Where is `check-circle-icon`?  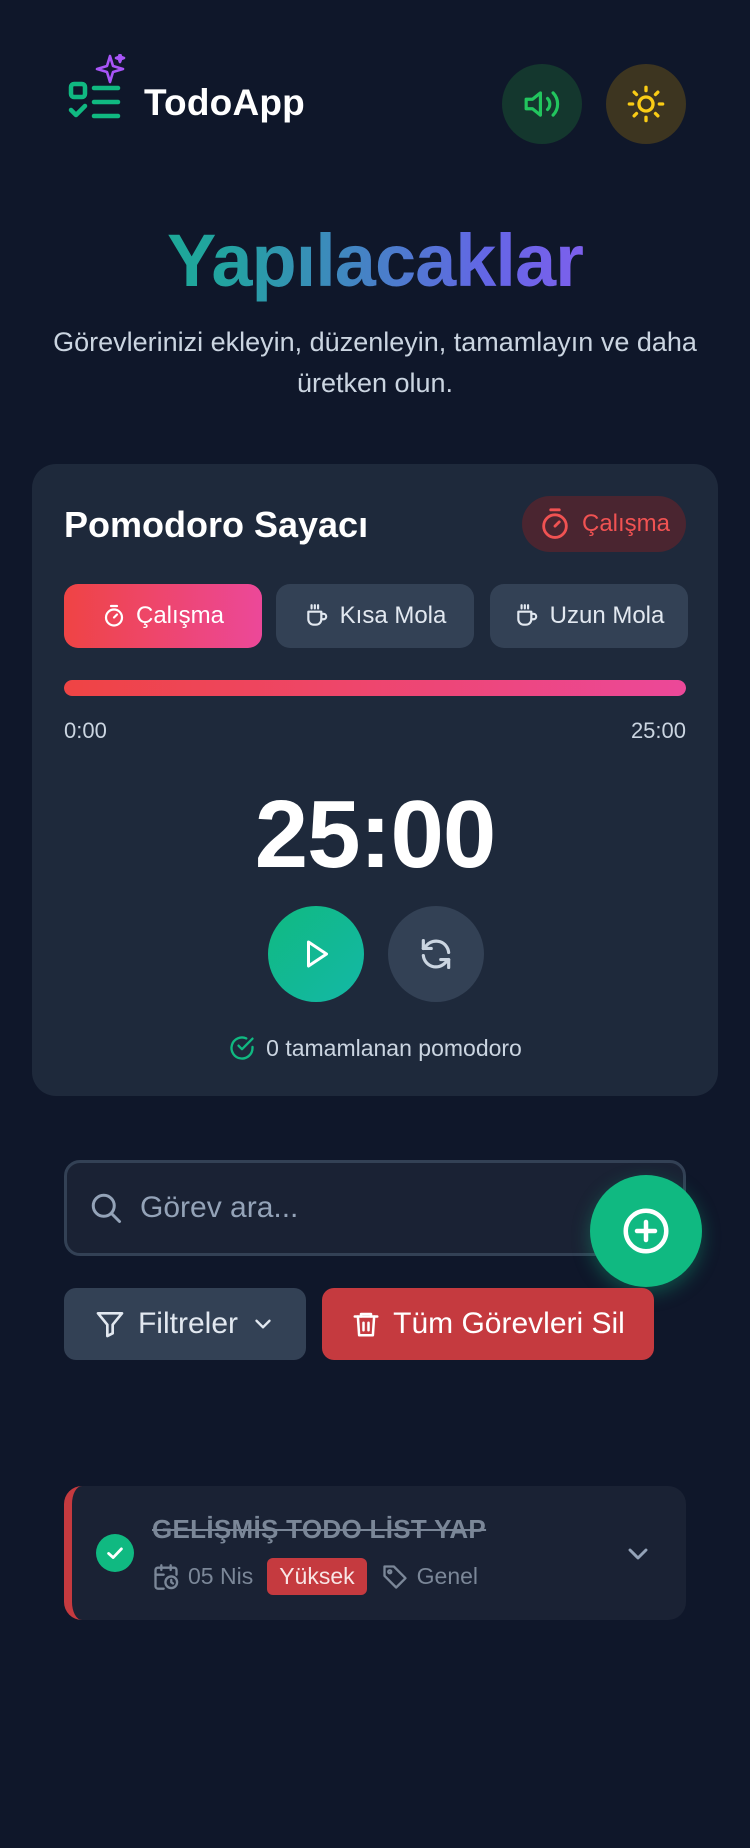 check-circle-icon is located at coordinates (242, 1048).